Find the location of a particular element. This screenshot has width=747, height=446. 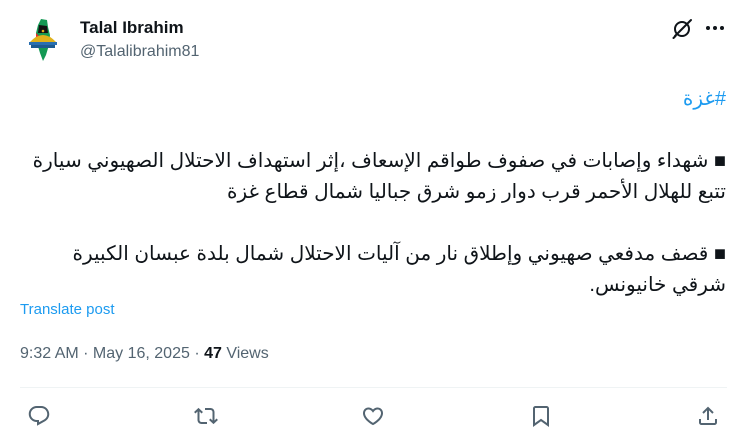

grok-icon is located at coordinates (683, 28).